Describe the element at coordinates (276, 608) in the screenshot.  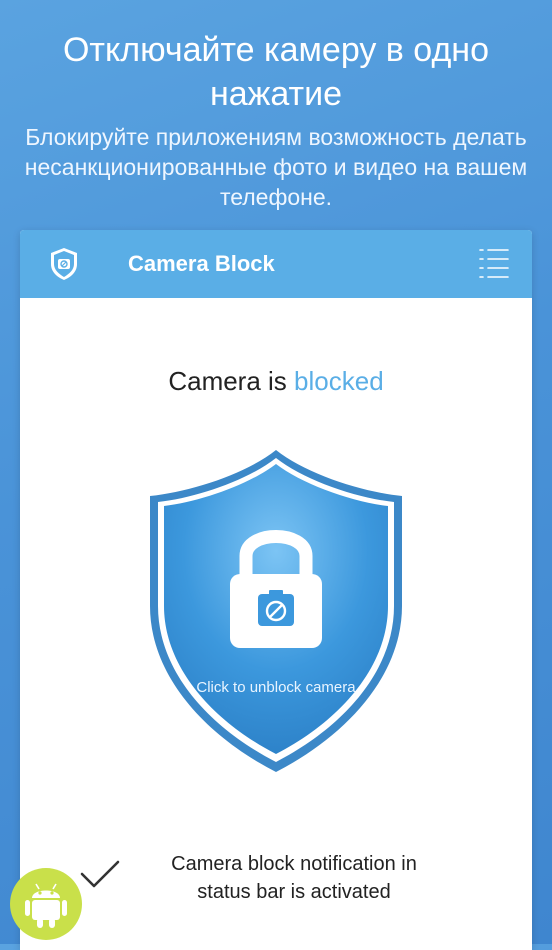
I see `camera-blocked-icon` at that location.